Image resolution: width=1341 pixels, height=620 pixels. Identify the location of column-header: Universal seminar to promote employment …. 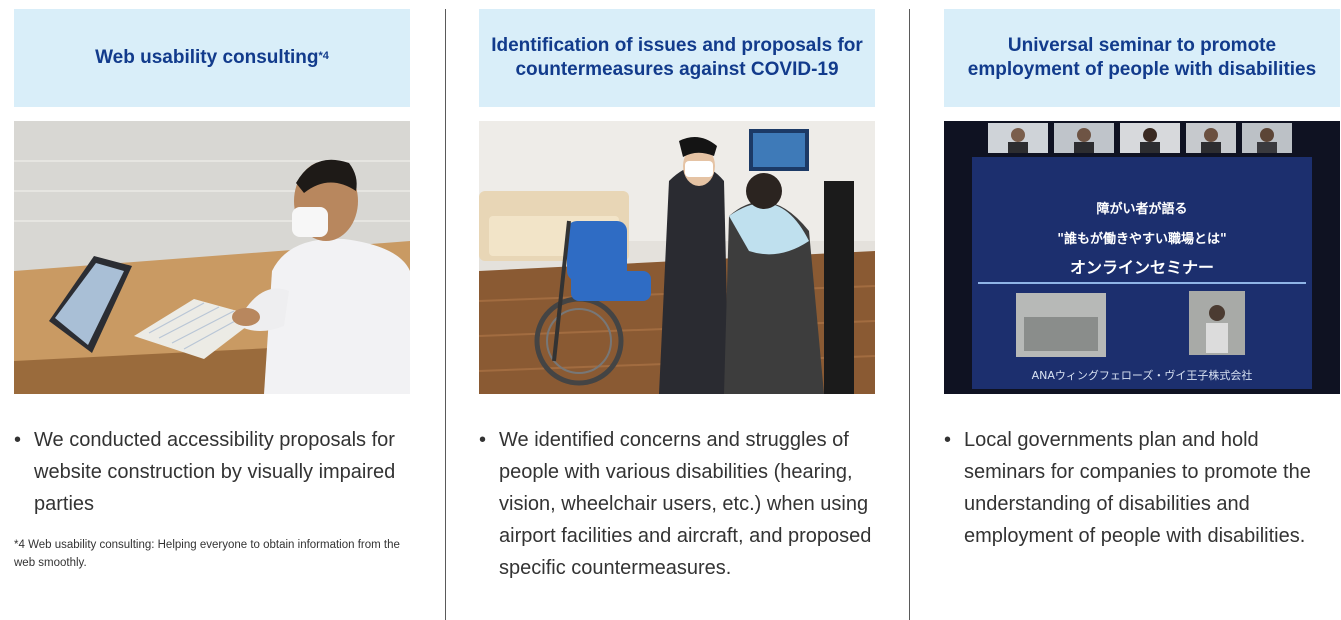
(1142, 58).